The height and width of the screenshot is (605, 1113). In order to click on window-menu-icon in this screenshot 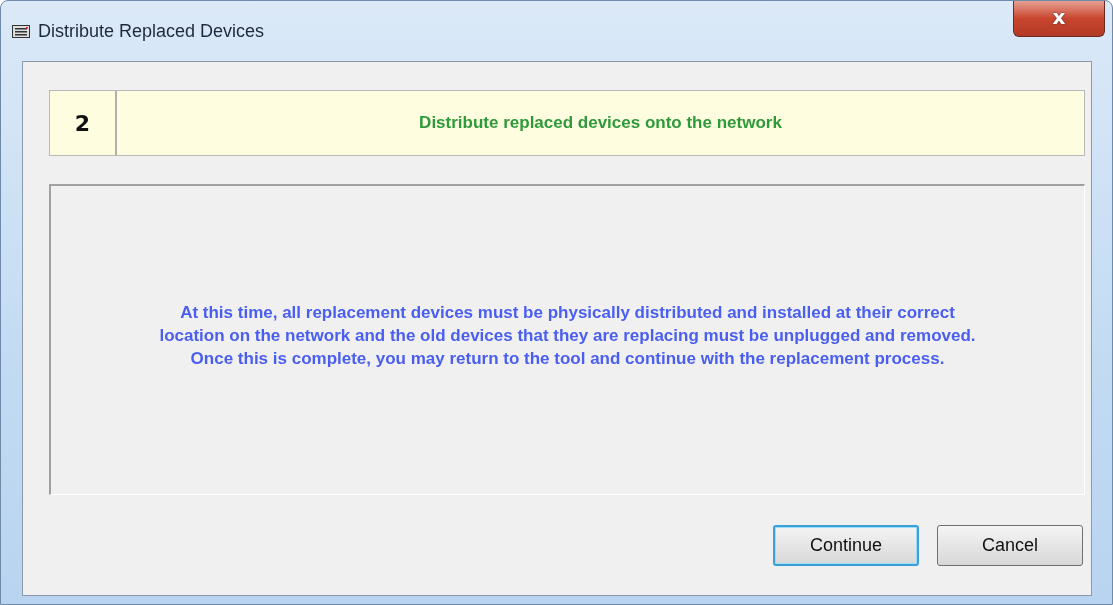, I will do `click(21, 31)`.